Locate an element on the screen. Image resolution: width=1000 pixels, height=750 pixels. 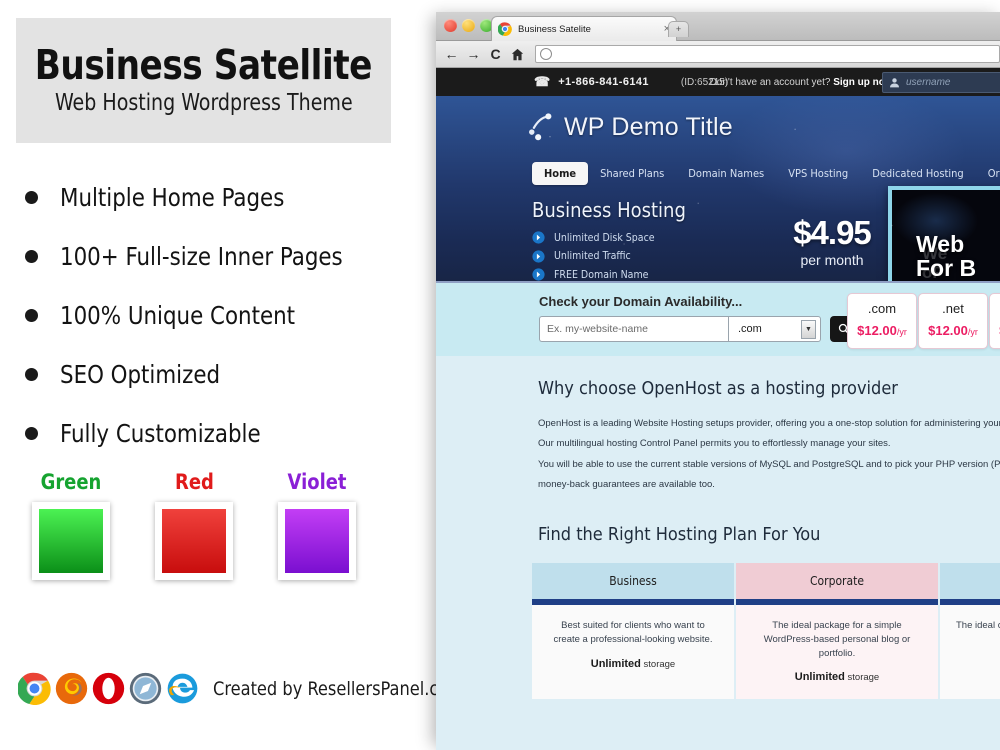
browser-tab: Business Satelite × is located at coordinates (584, 28).